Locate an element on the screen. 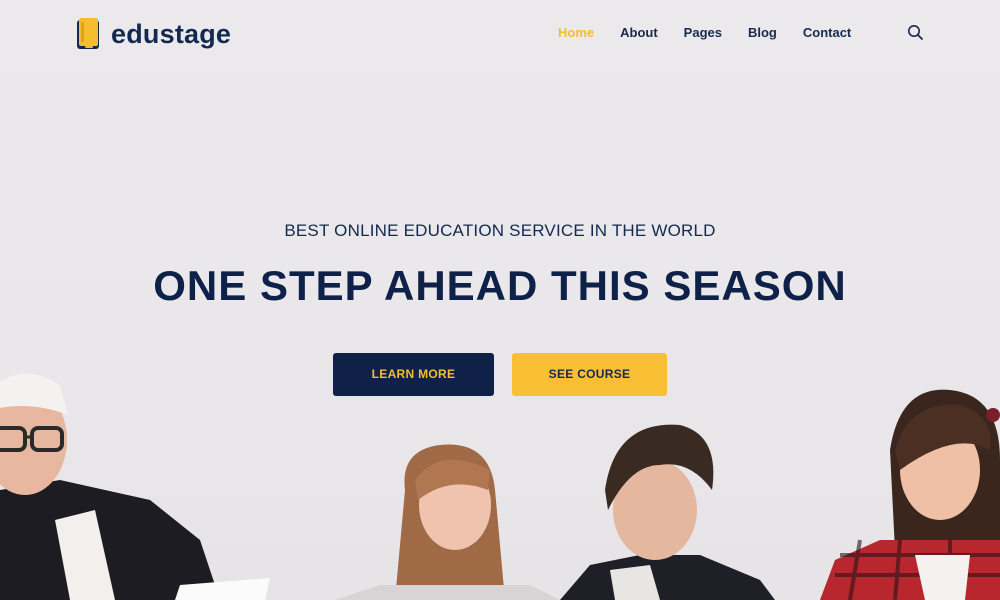  nav-home: Home is located at coordinates (576, 33).